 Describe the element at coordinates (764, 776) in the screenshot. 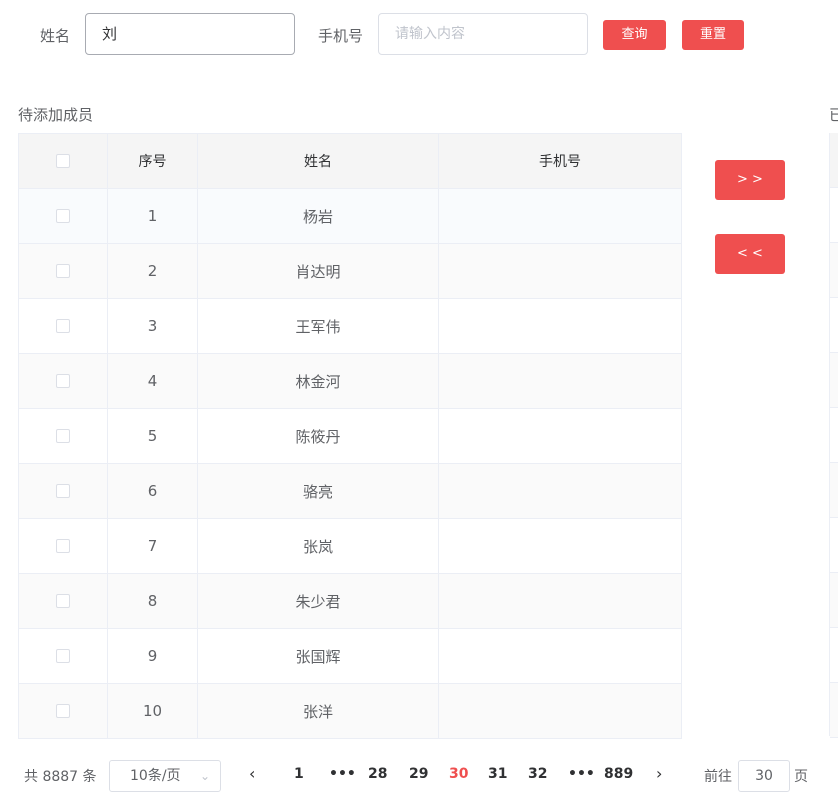

I see `goto-page-input: 30` at that location.